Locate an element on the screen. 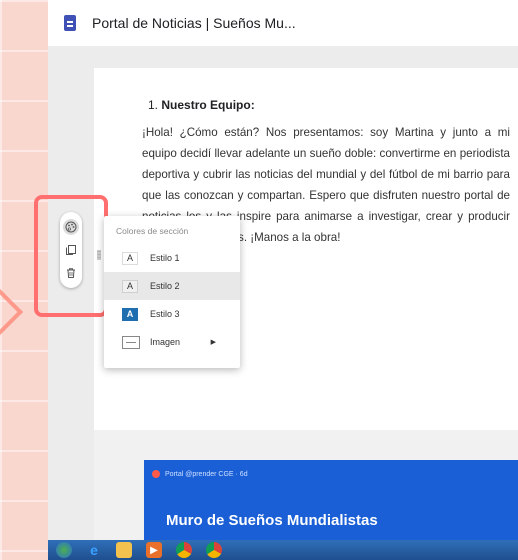 This screenshot has width=518, height=560. banner-meta-text: Portal @prender CGE · 6d is located at coordinates (206, 474).